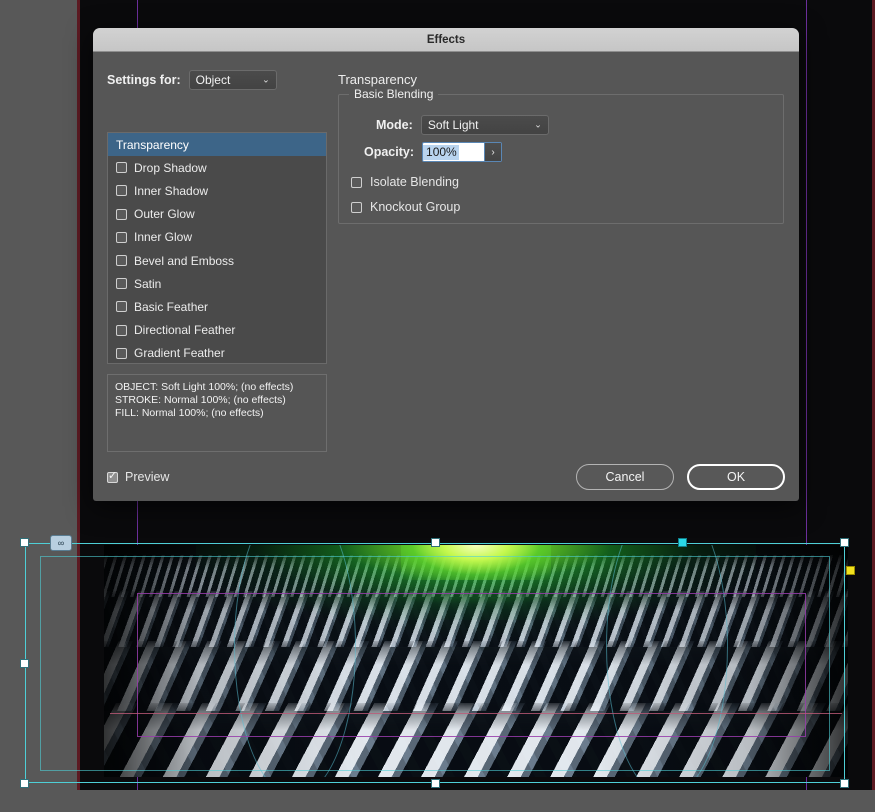 The image size is (875, 812). Describe the element at coordinates (121, 214) in the screenshot. I see `outer-glow-checkbox` at that location.